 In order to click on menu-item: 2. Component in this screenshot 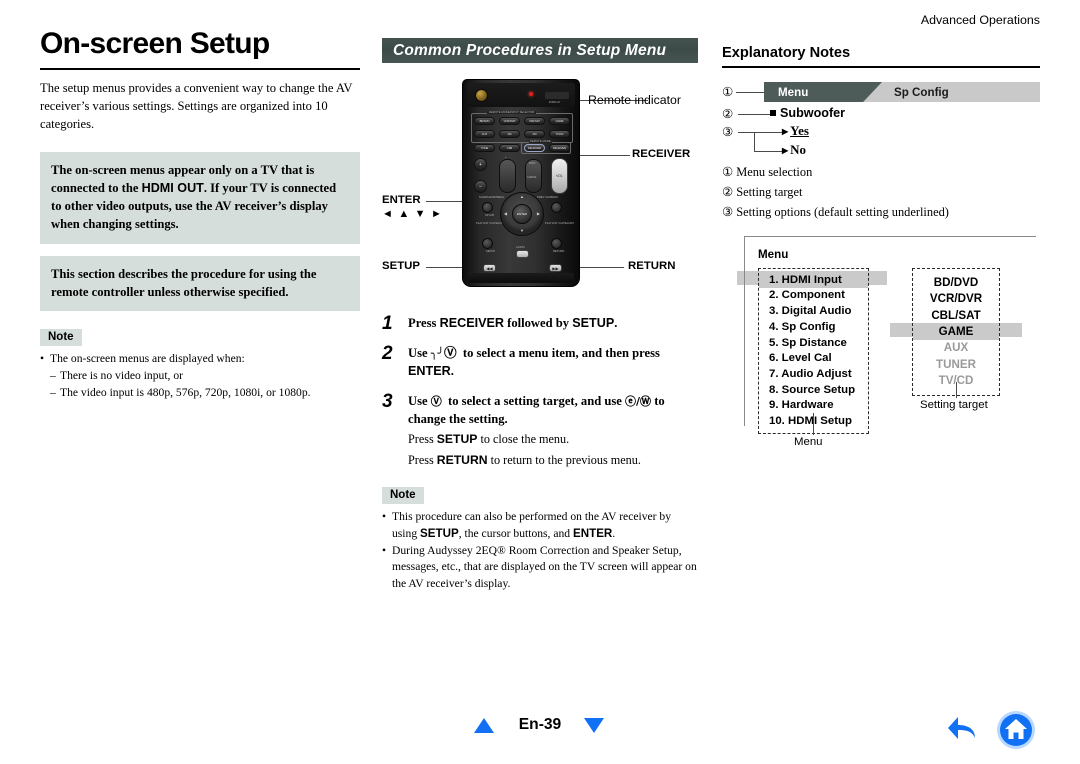, I will do `click(813, 296)`.